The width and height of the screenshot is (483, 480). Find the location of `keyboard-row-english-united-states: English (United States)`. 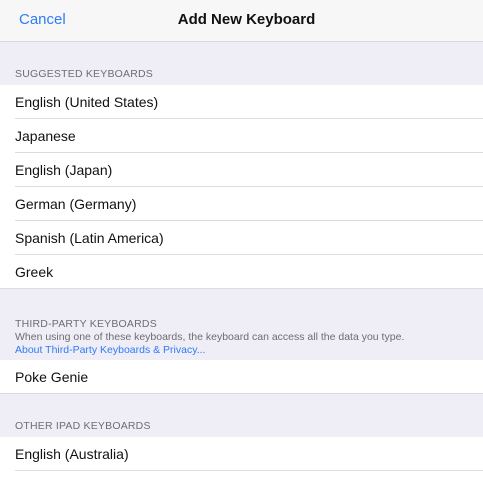

keyboard-row-english-united-states: English (United States) is located at coordinates (241, 102).